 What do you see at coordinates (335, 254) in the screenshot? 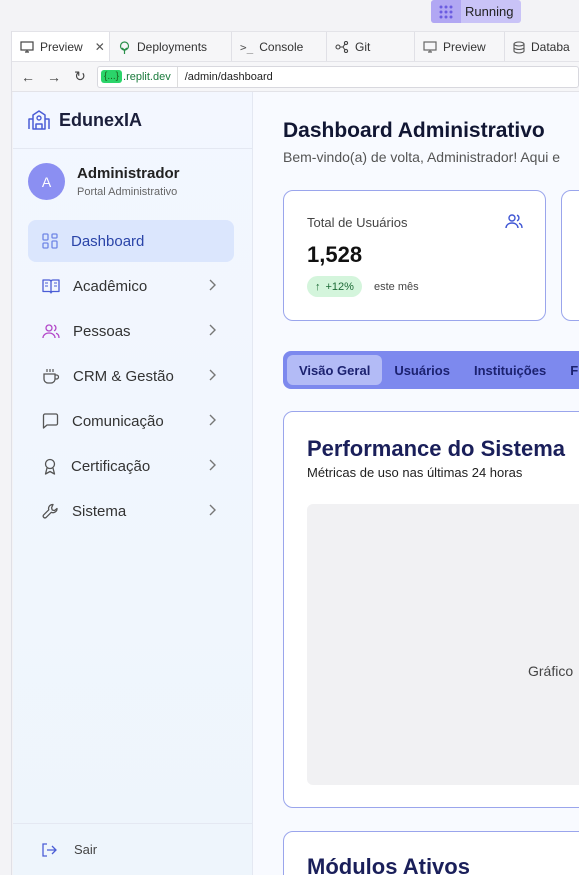
I see `stat-card-value: 1,528` at bounding box center [335, 254].